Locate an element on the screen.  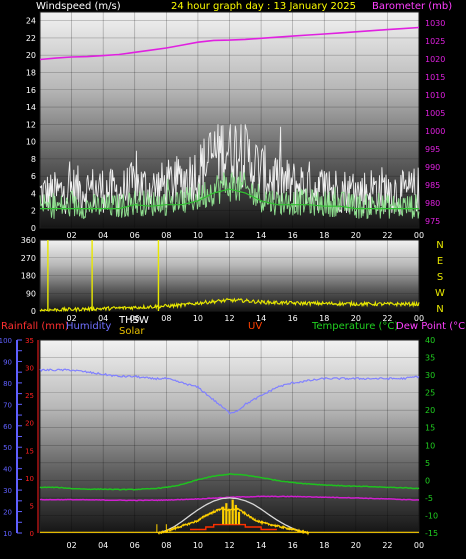
wind-tick-label: 0 is located at coordinates (33, 228).